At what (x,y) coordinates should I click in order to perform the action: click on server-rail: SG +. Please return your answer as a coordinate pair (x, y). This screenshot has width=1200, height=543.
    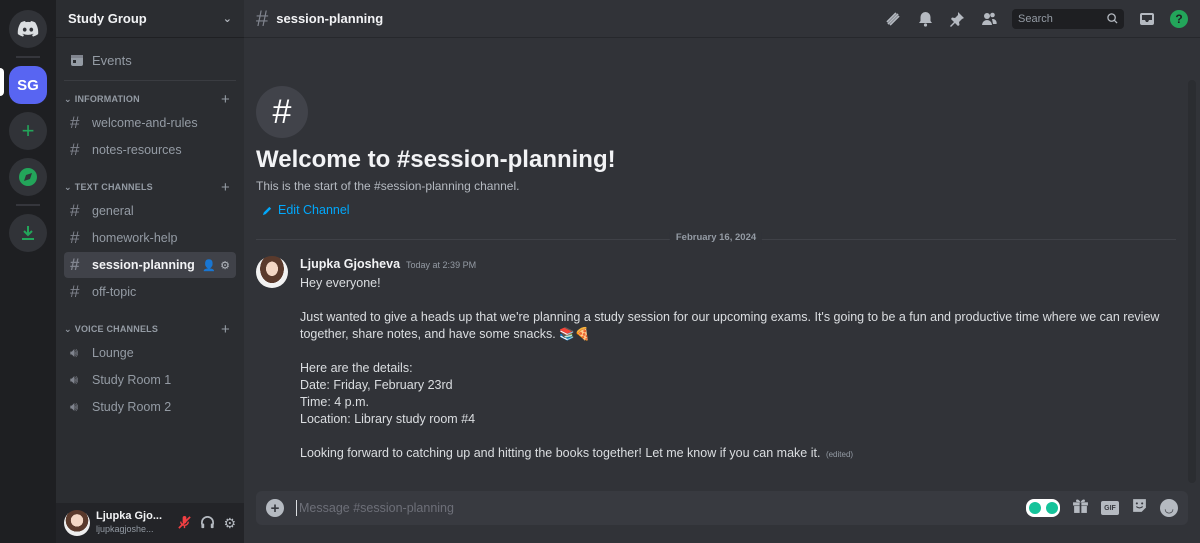
    Looking at the image, I should click on (28, 271).